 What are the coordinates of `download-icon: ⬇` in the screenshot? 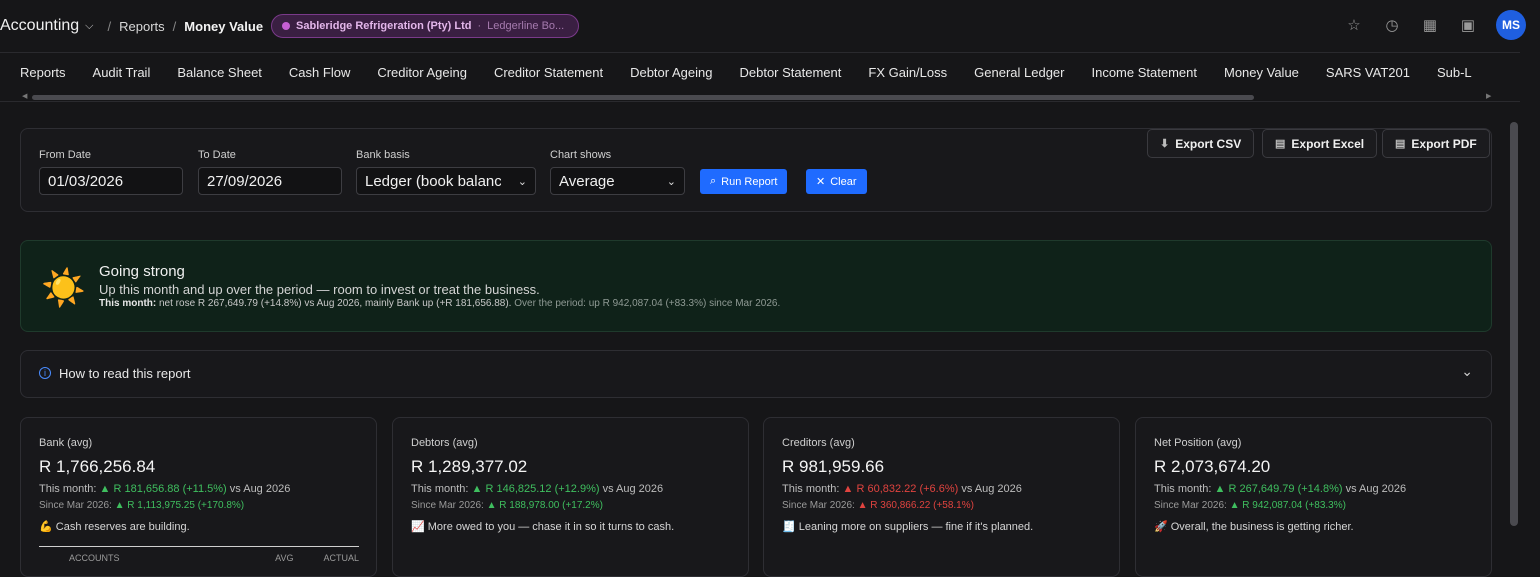 It's located at (1165, 144).